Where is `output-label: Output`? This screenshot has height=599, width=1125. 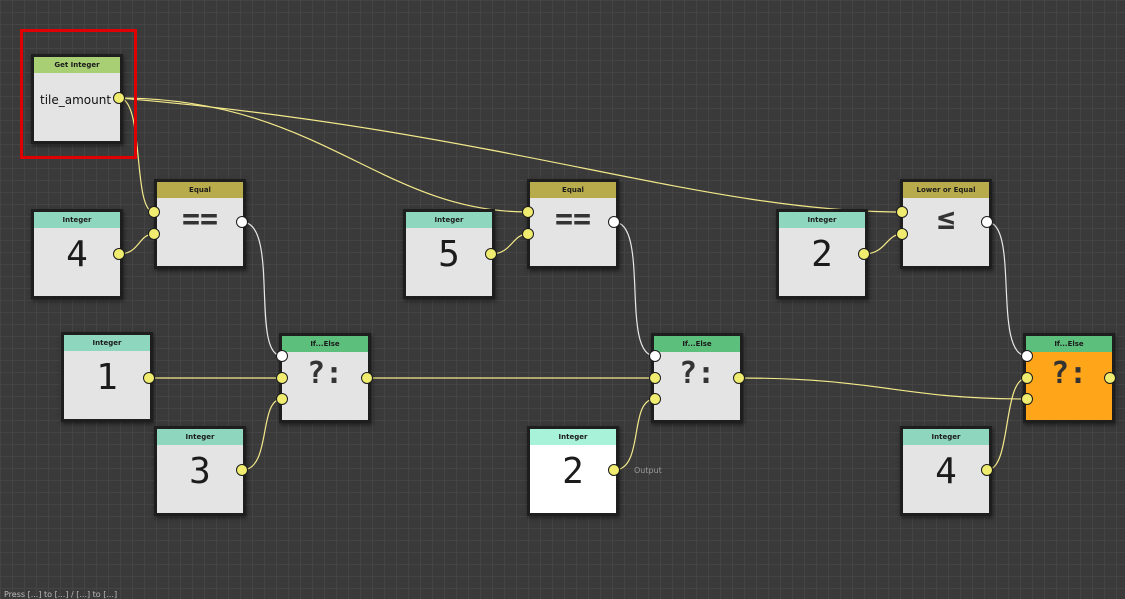 output-label: Output is located at coordinates (648, 470).